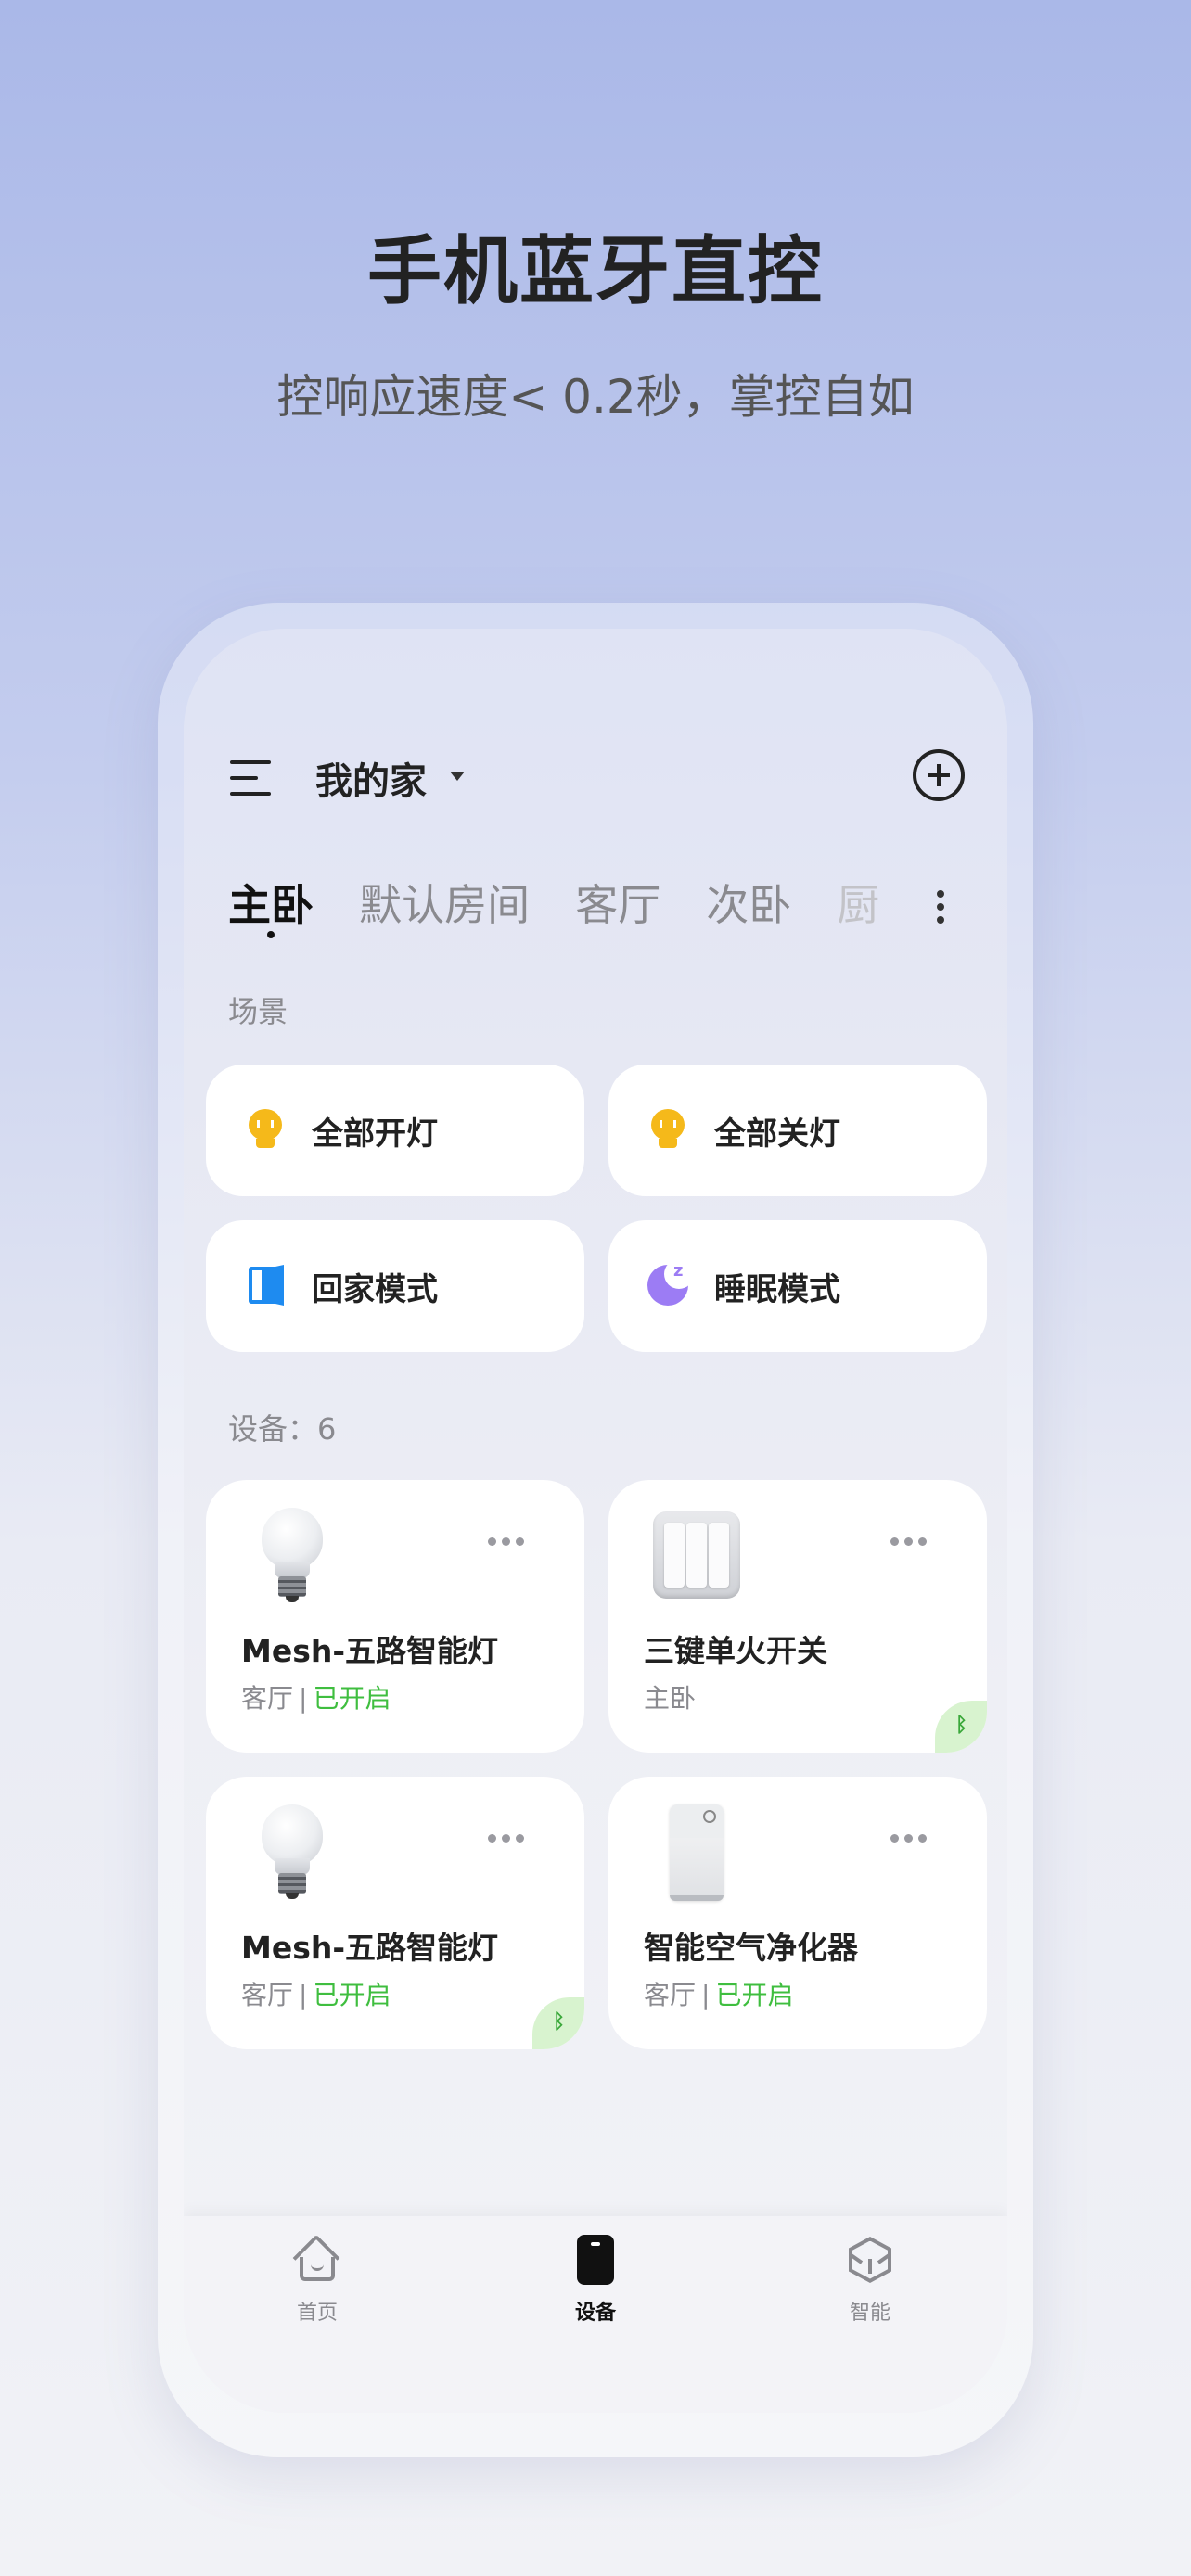  Describe the element at coordinates (748, 903) in the screenshot. I see `tab-second-bedroom: 次卧` at that location.